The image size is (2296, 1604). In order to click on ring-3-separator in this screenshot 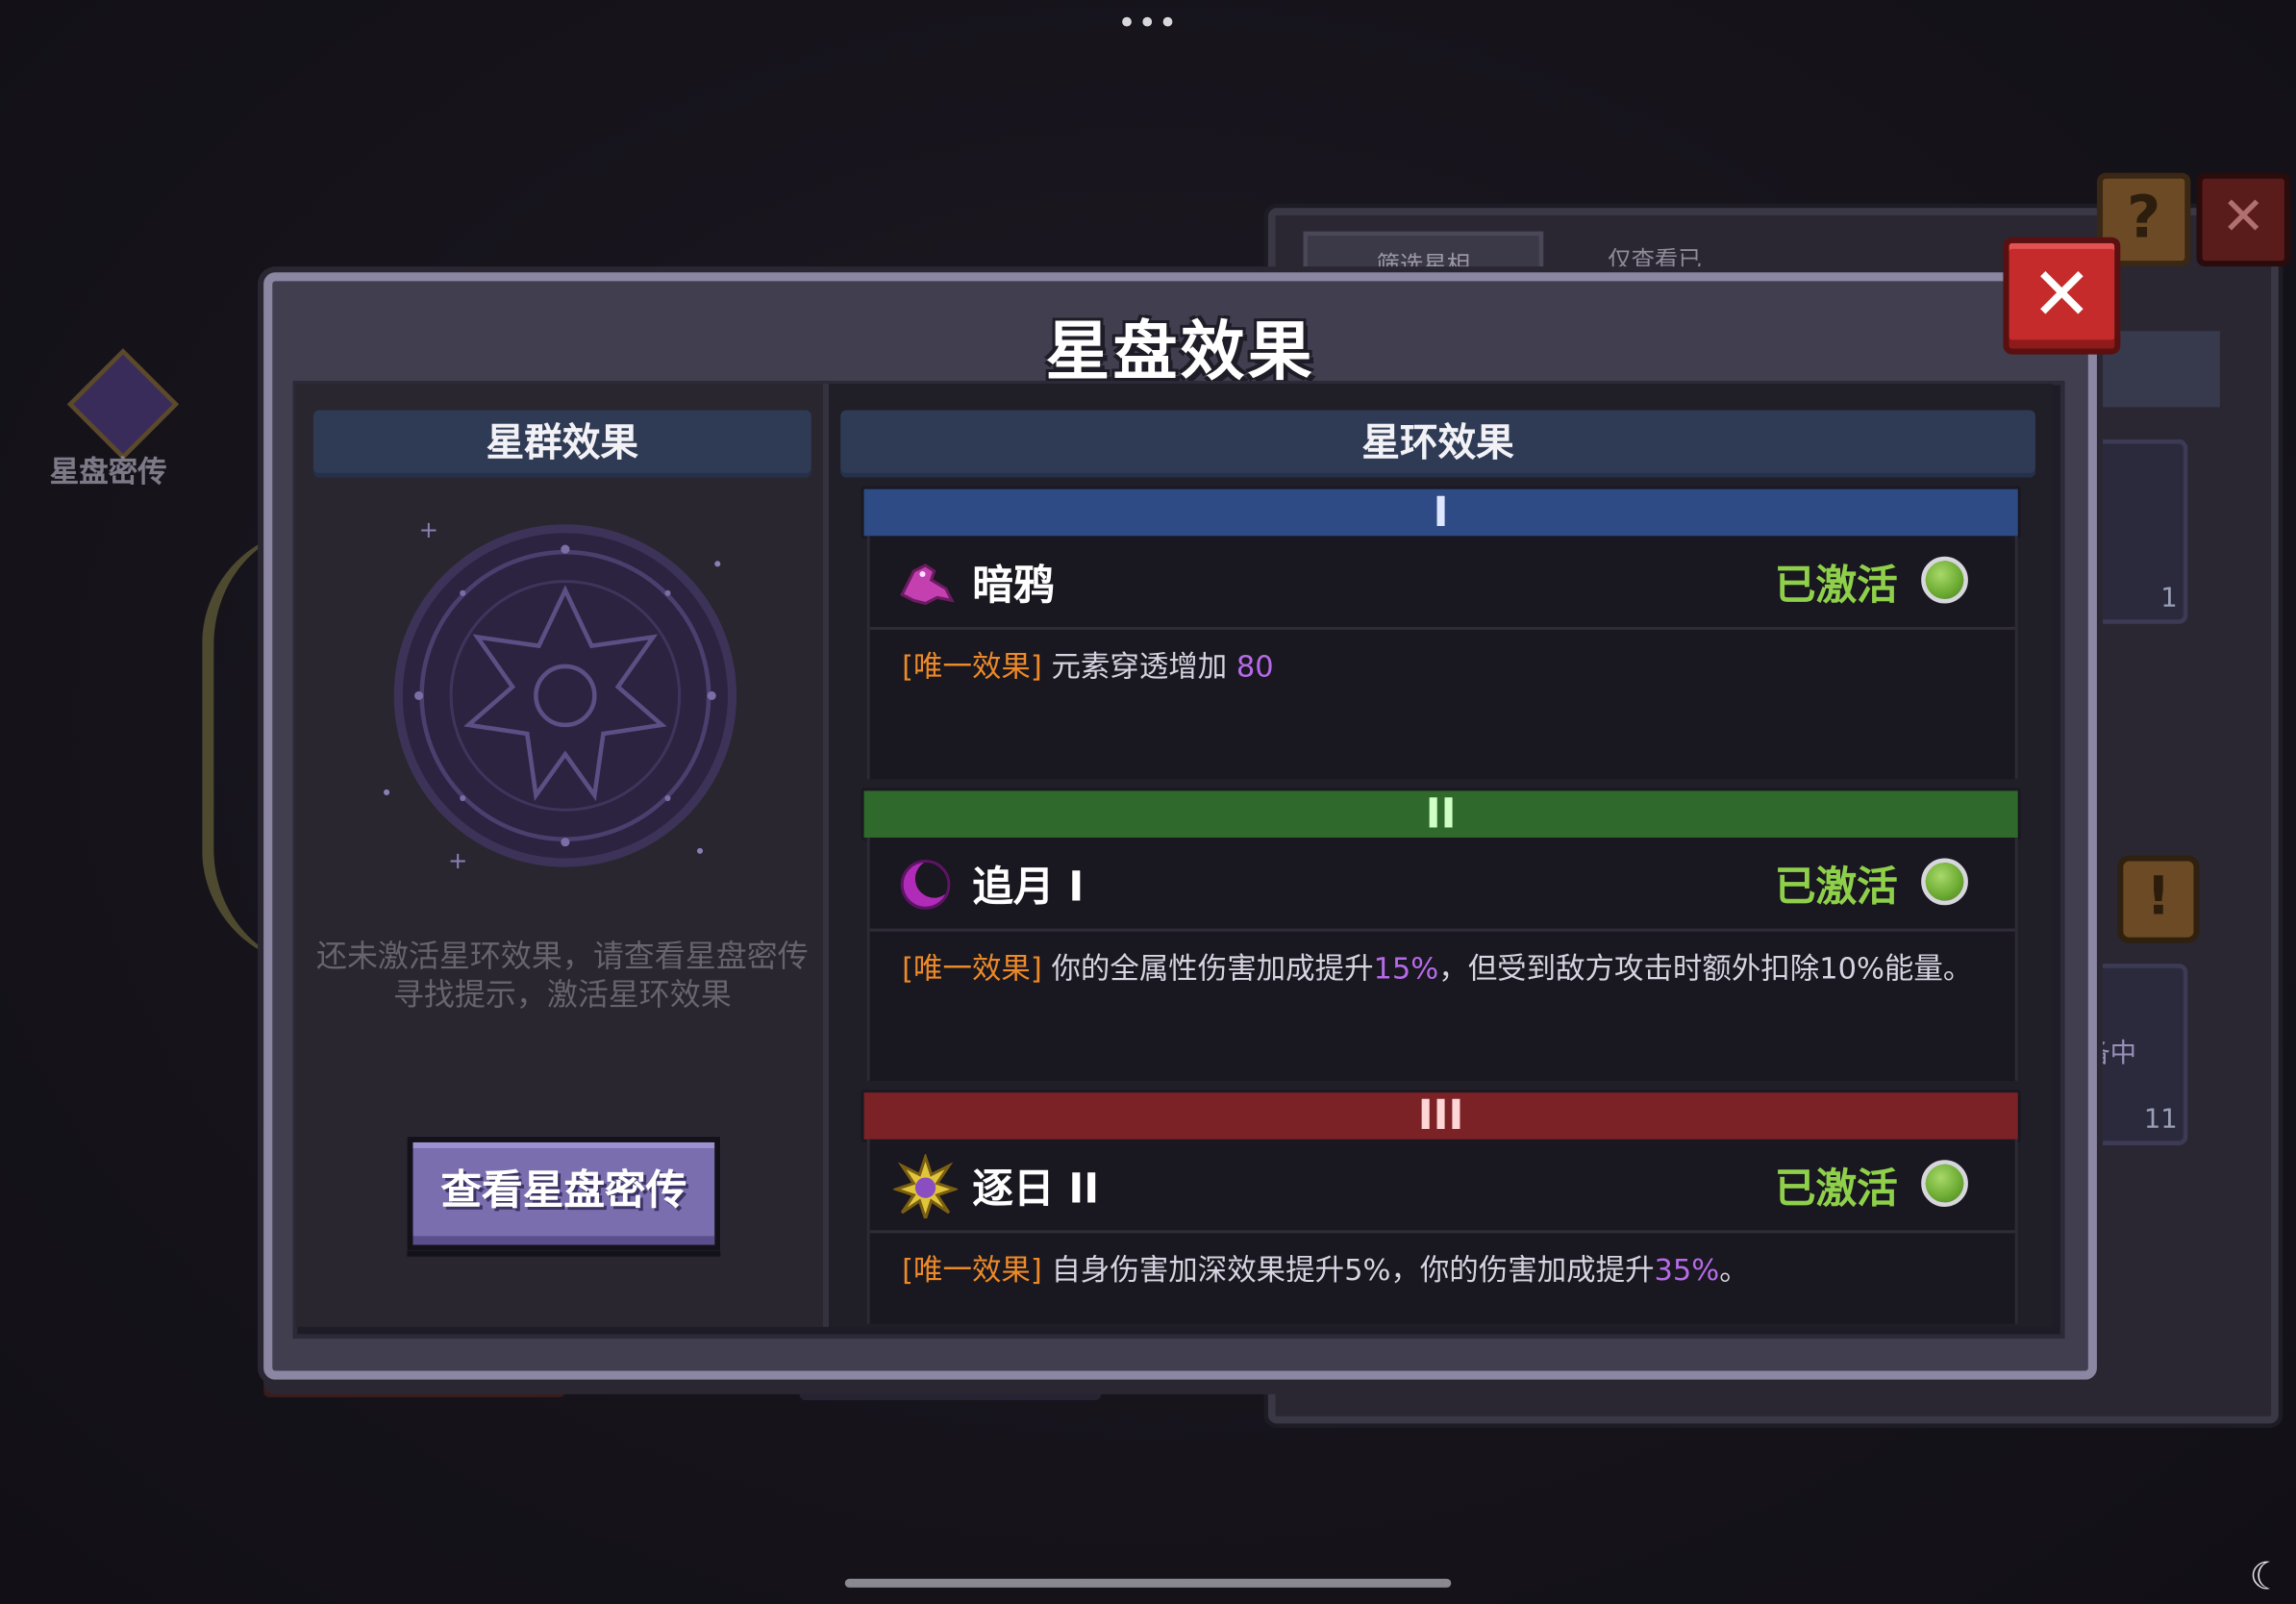, I will do `click(1442, 1232)`.